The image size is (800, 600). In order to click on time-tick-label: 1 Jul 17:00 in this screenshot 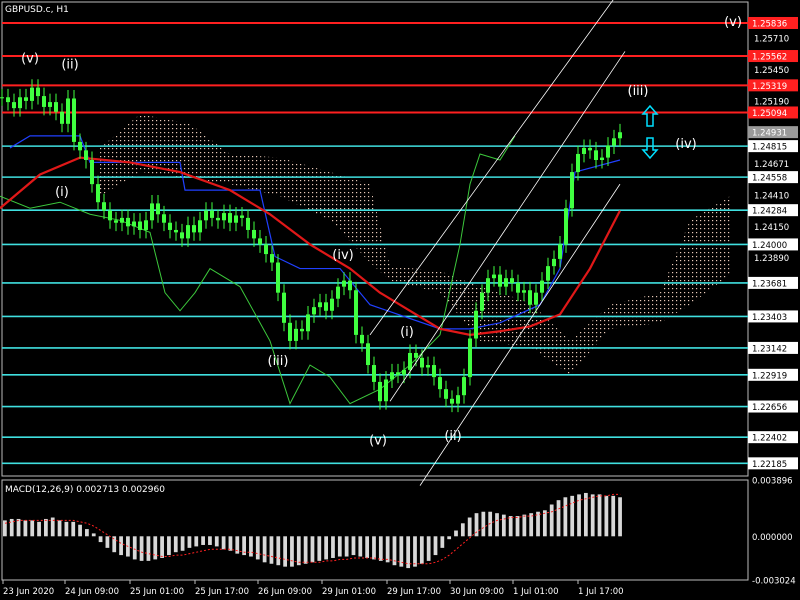, I will do `click(601, 592)`.